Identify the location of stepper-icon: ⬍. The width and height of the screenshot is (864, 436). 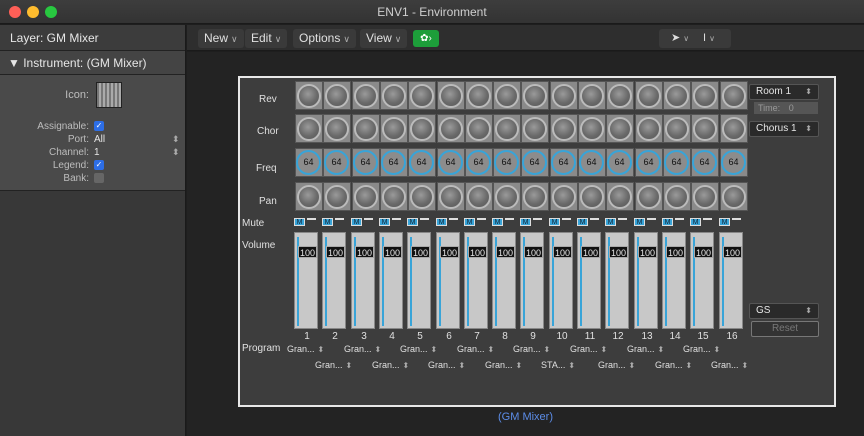
(176, 139).